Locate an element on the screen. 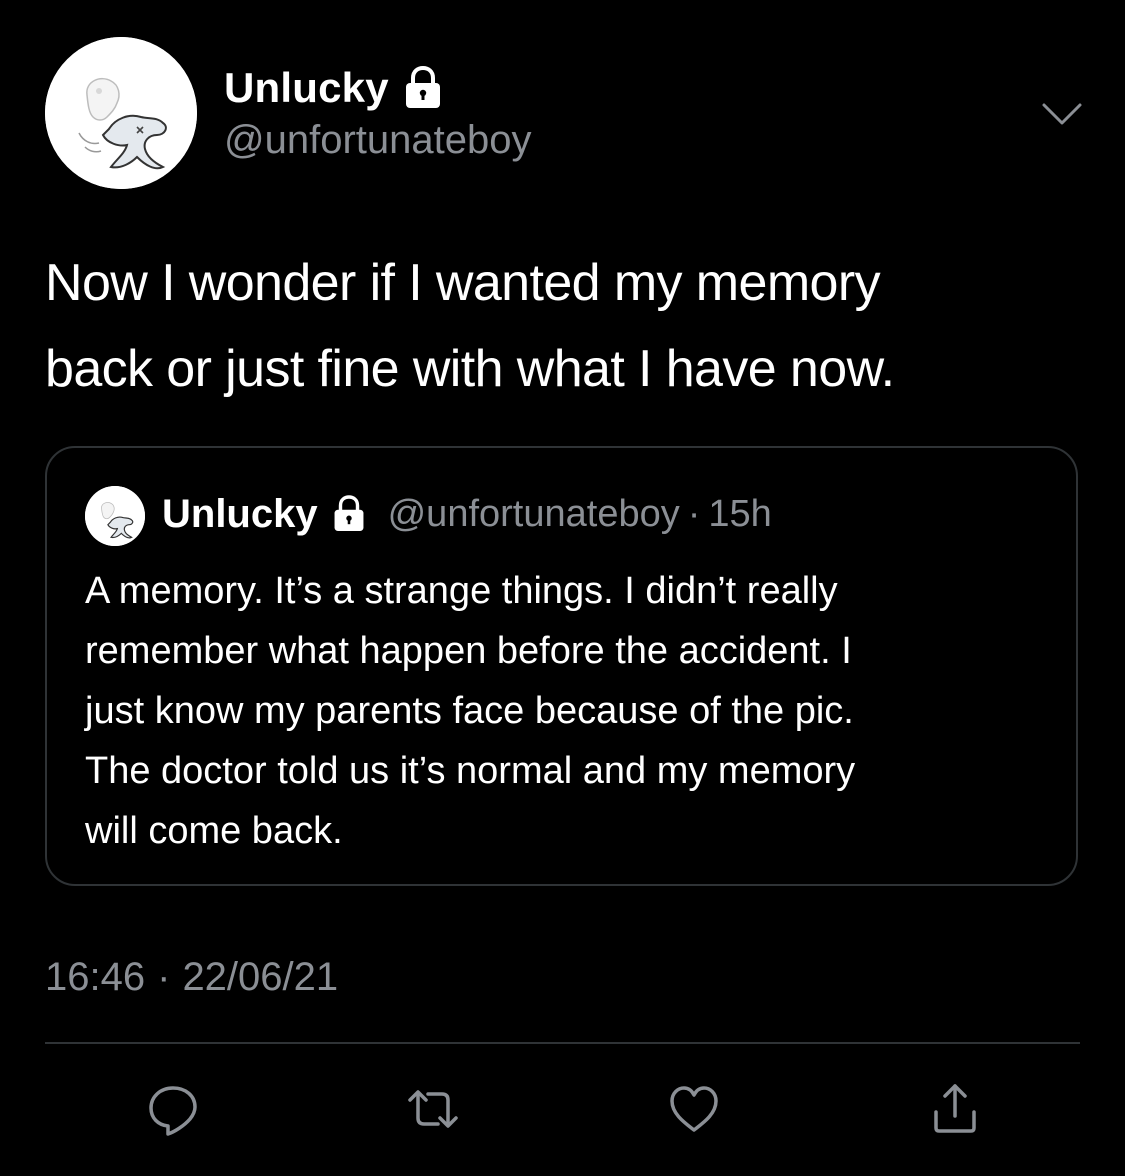 This screenshot has width=1125, height=1176. retweet-icon is located at coordinates (433, 1109).